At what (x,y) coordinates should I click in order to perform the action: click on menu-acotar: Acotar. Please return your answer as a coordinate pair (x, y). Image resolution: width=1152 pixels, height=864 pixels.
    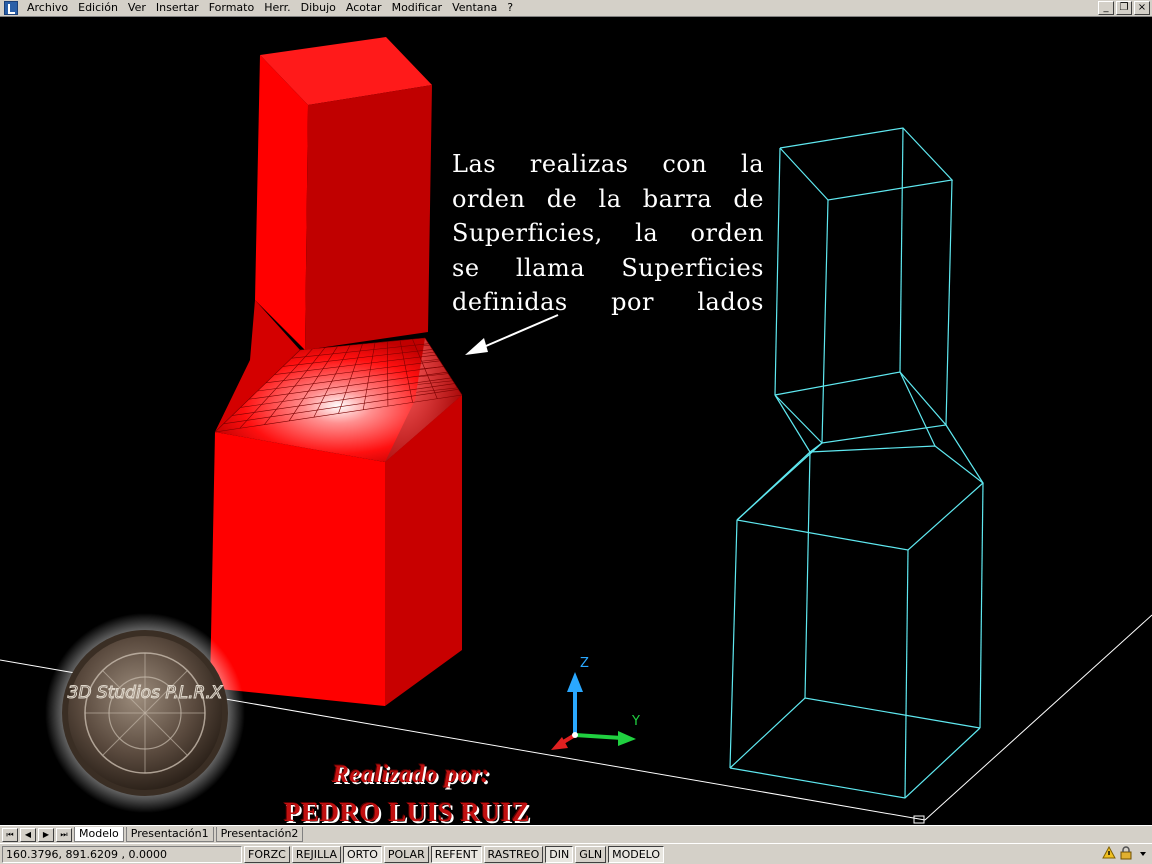
    Looking at the image, I should click on (364, 8).